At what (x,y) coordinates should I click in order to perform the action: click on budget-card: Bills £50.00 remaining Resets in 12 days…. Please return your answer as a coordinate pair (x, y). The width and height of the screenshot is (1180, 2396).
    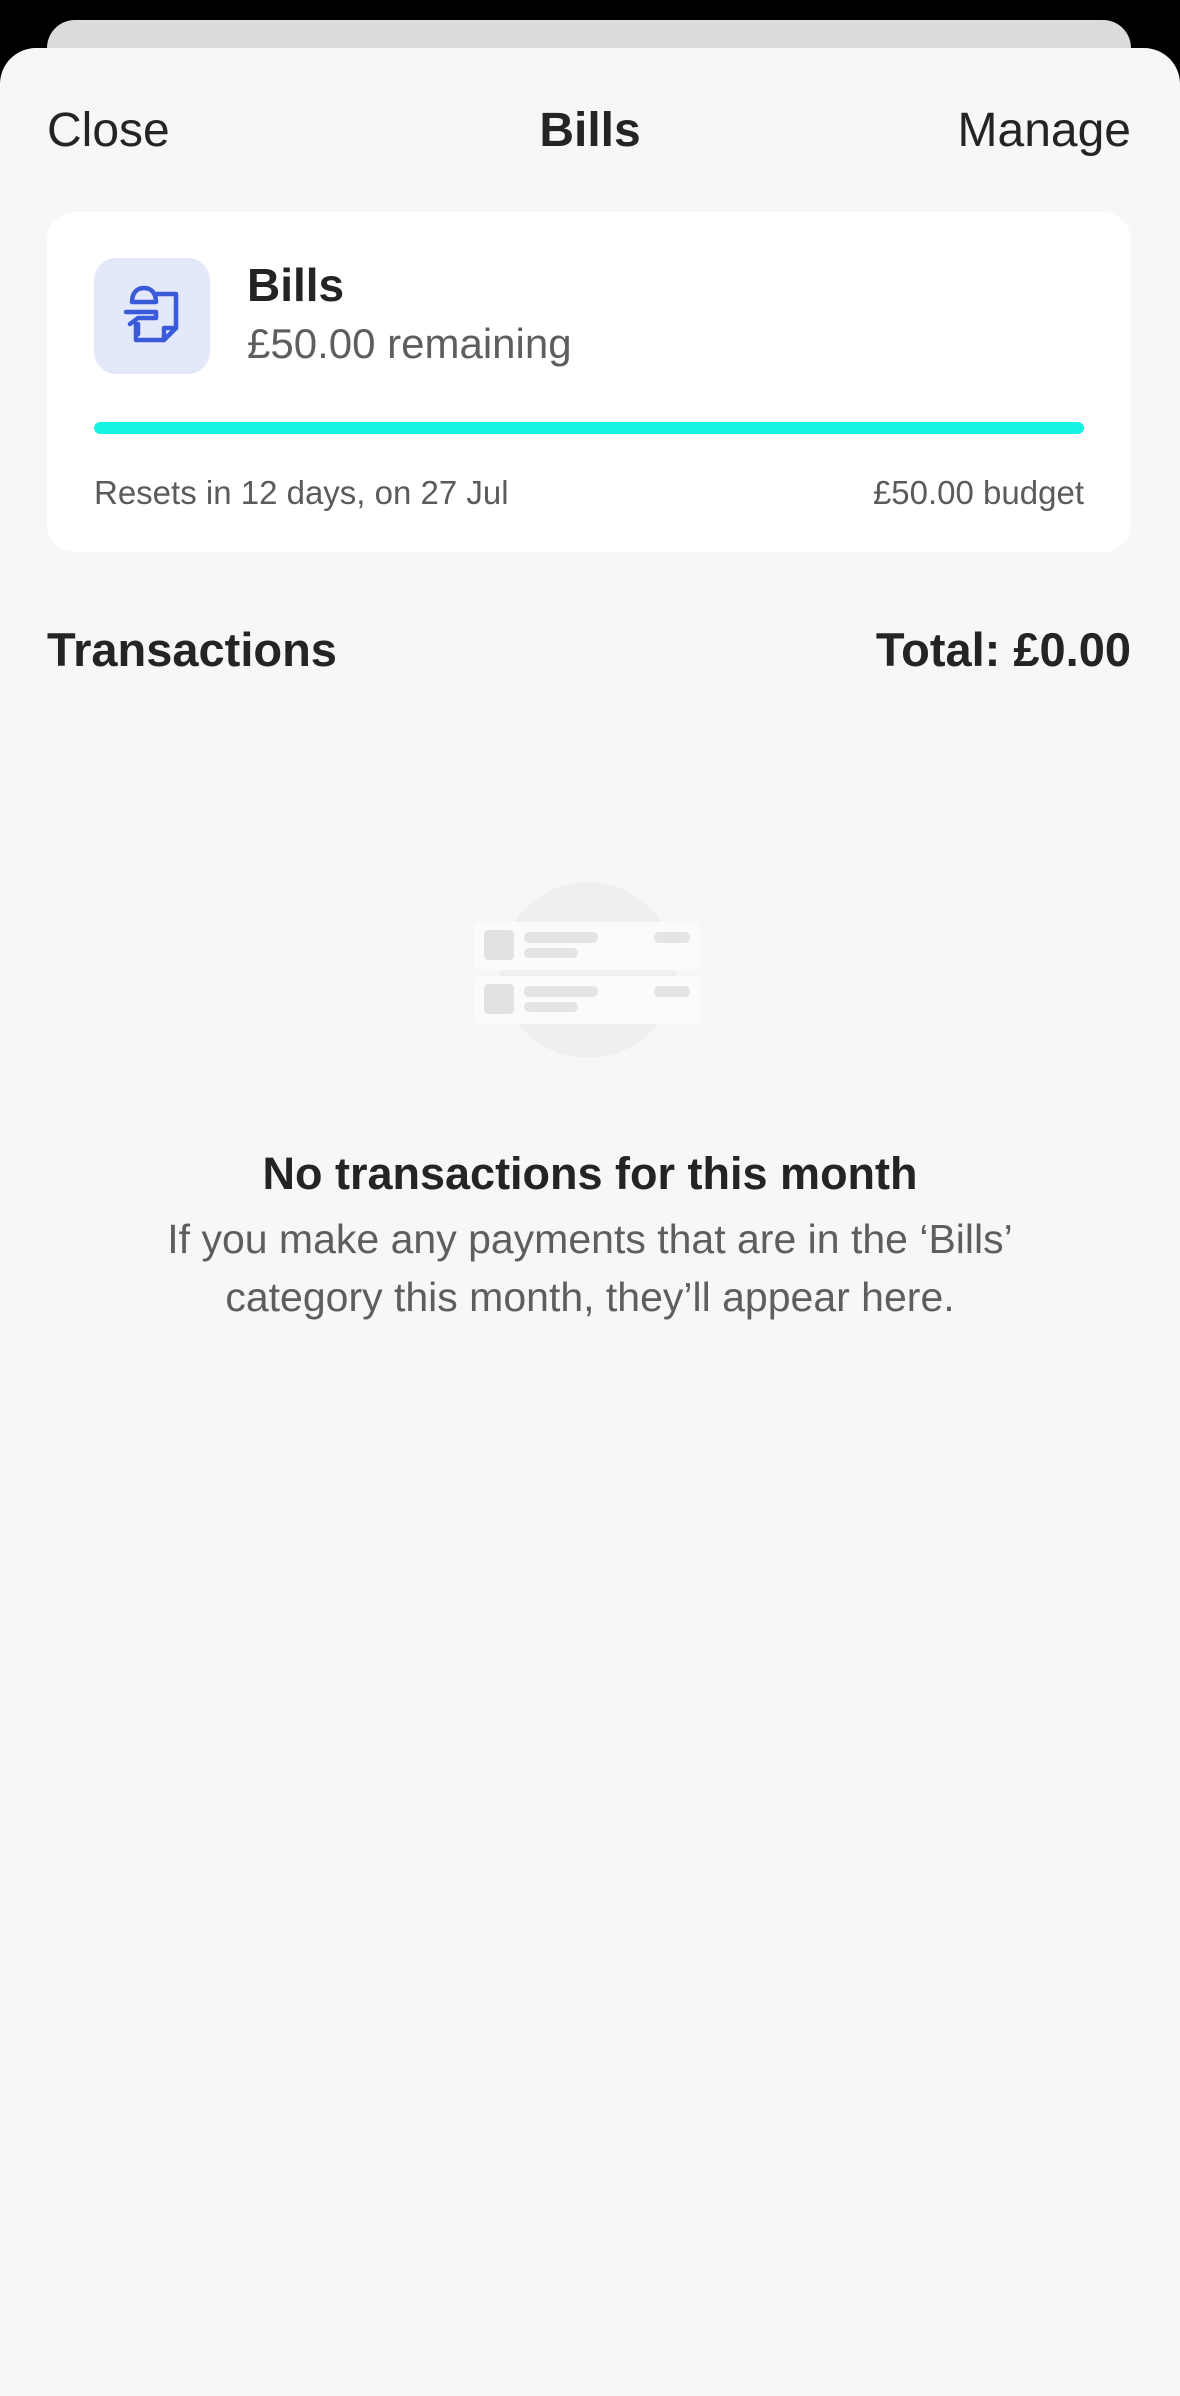
    Looking at the image, I should click on (589, 382).